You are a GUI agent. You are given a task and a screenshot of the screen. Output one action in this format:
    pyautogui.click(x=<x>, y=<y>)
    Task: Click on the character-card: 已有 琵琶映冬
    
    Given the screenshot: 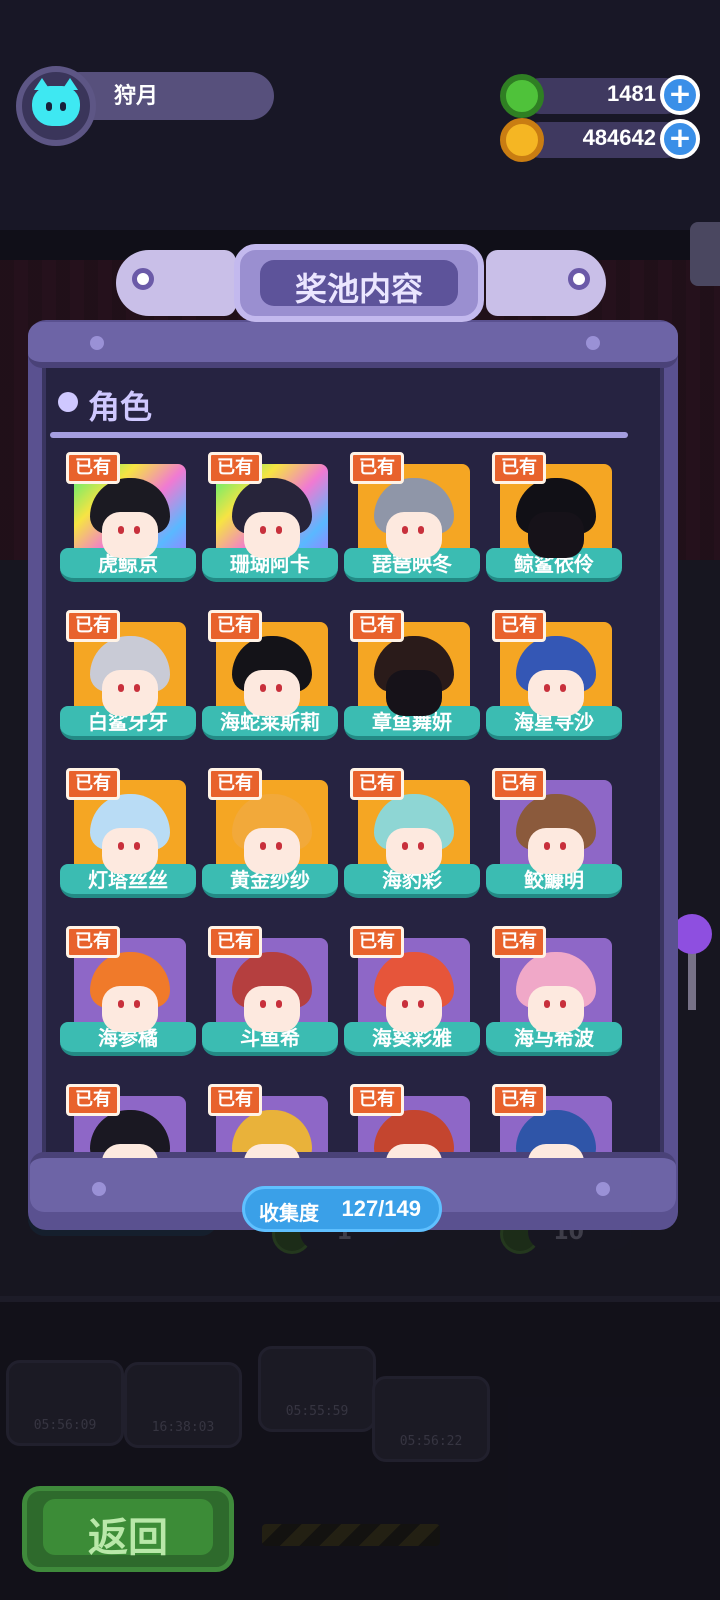 What is the action you would take?
    pyautogui.click(x=412, y=522)
    